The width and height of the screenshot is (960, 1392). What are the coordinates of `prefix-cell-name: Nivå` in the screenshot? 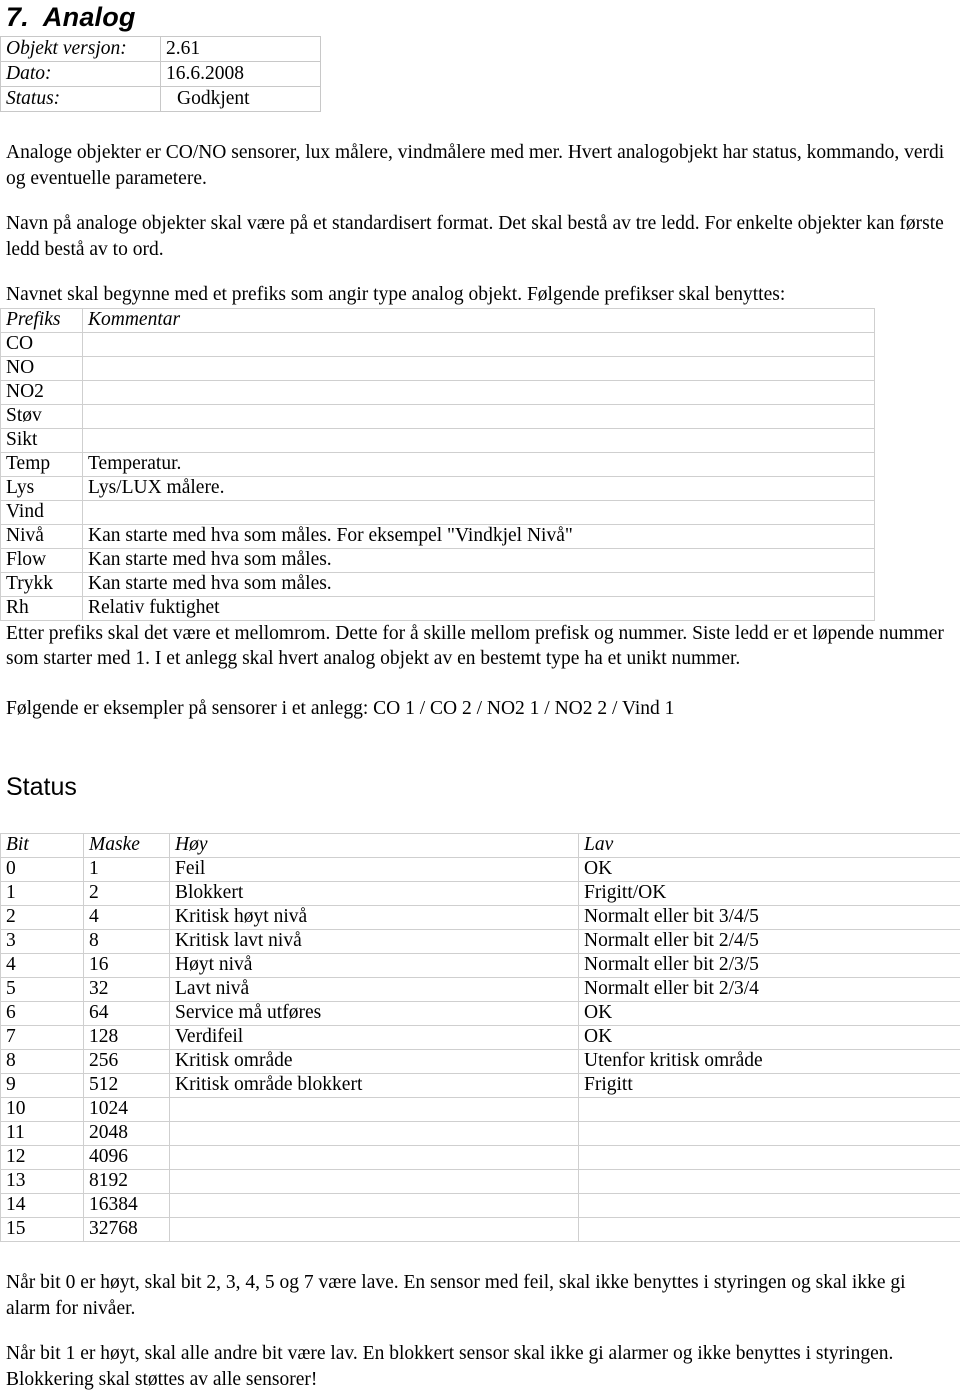 It's located at (42, 536).